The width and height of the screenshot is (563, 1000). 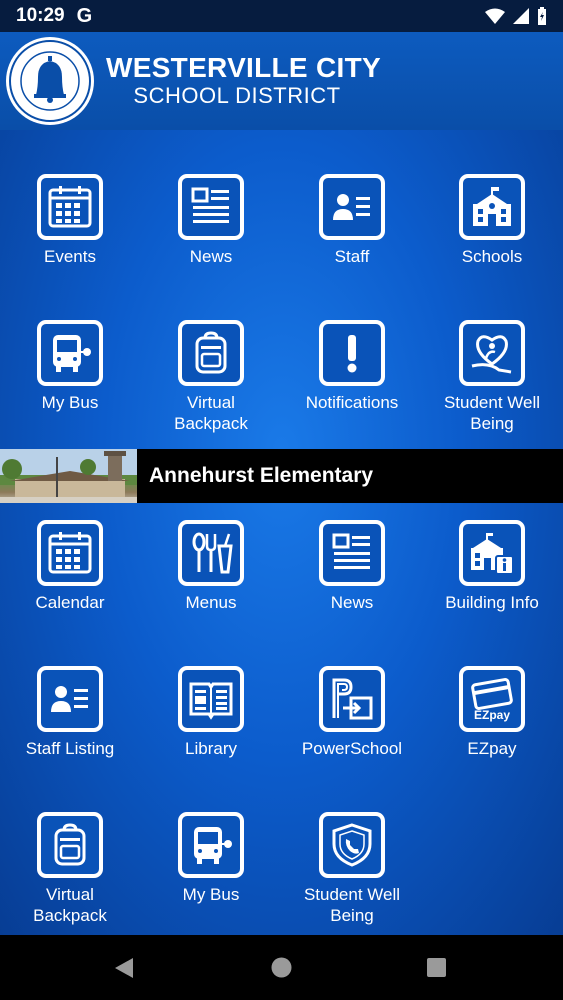 I want to click on tile-label: PowerSchool, so click(x=352, y=748).